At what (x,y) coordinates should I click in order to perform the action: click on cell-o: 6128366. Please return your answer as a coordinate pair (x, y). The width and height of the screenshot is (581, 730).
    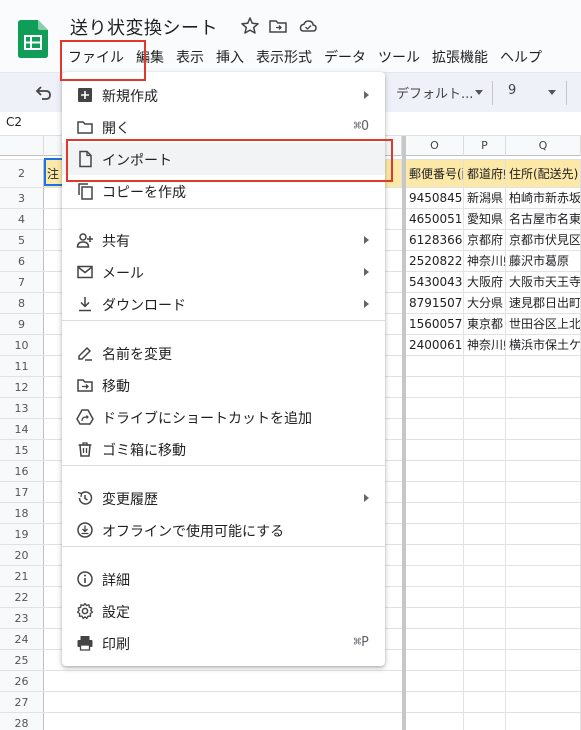
    Looking at the image, I should click on (435, 240).